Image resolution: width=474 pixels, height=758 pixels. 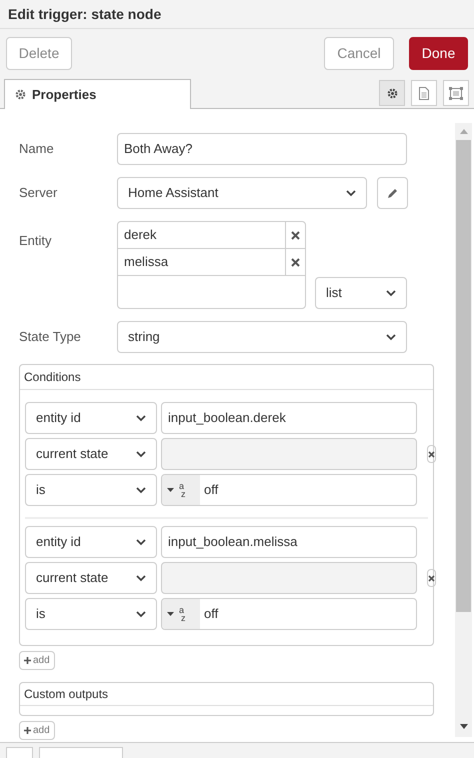 What do you see at coordinates (50, 336) in the screenshot?
I see `field-label: State Type` at bounding box center [50, 336].